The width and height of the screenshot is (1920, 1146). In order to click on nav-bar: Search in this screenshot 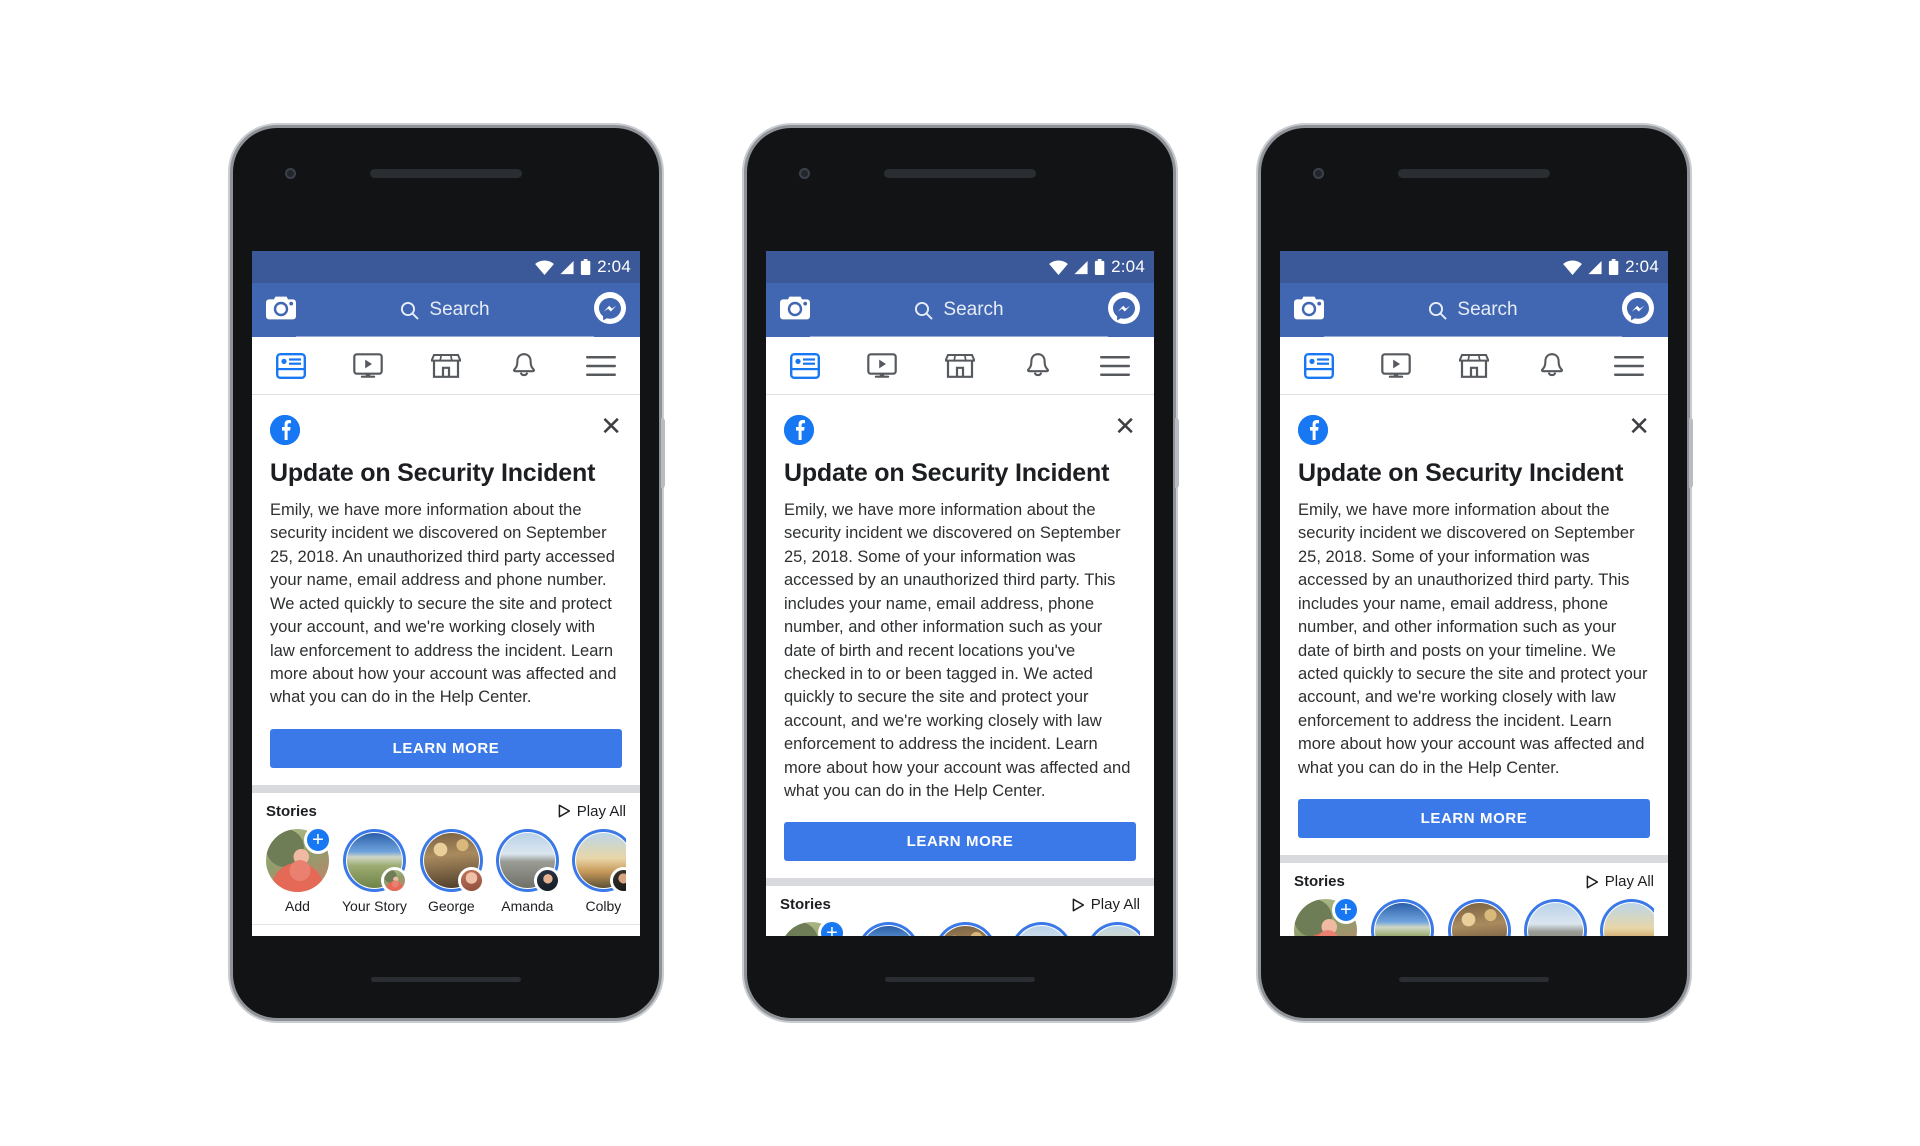, I will do `click(1474, 310)`.